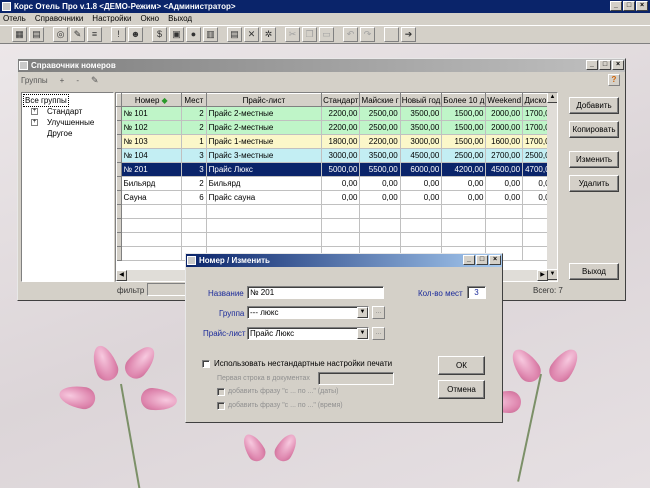 The width and height of the screenshot is (650, 488). I want to click on ok-button: ОК, so click(461, 365).